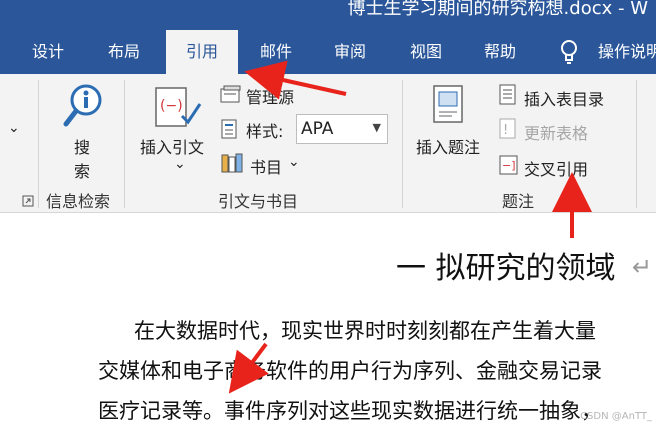 The height and width of the screenshot is (428, 656). I want to click on arrow-to-cursor, so click(248, 368).